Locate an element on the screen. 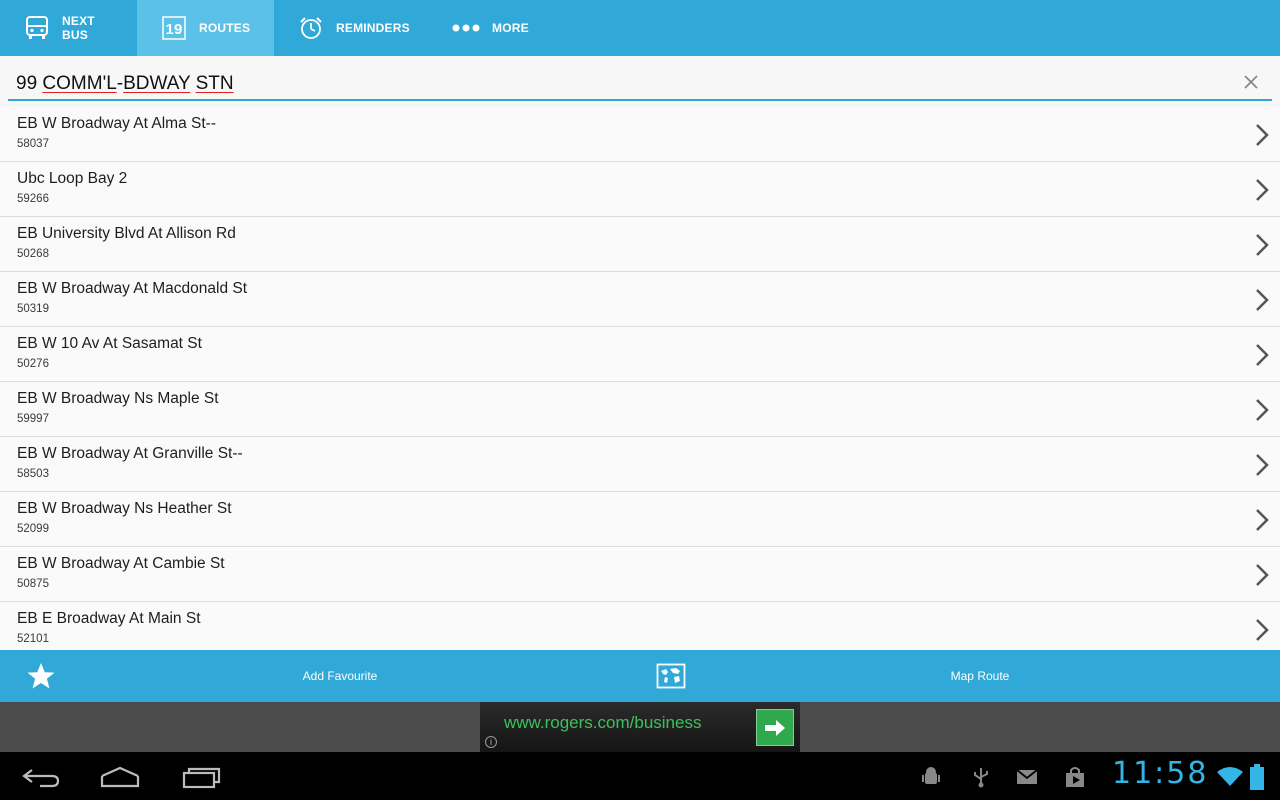 This screenshot has width=1280, height=800. stop-code: 59997 is located at coordinates (33, 419).